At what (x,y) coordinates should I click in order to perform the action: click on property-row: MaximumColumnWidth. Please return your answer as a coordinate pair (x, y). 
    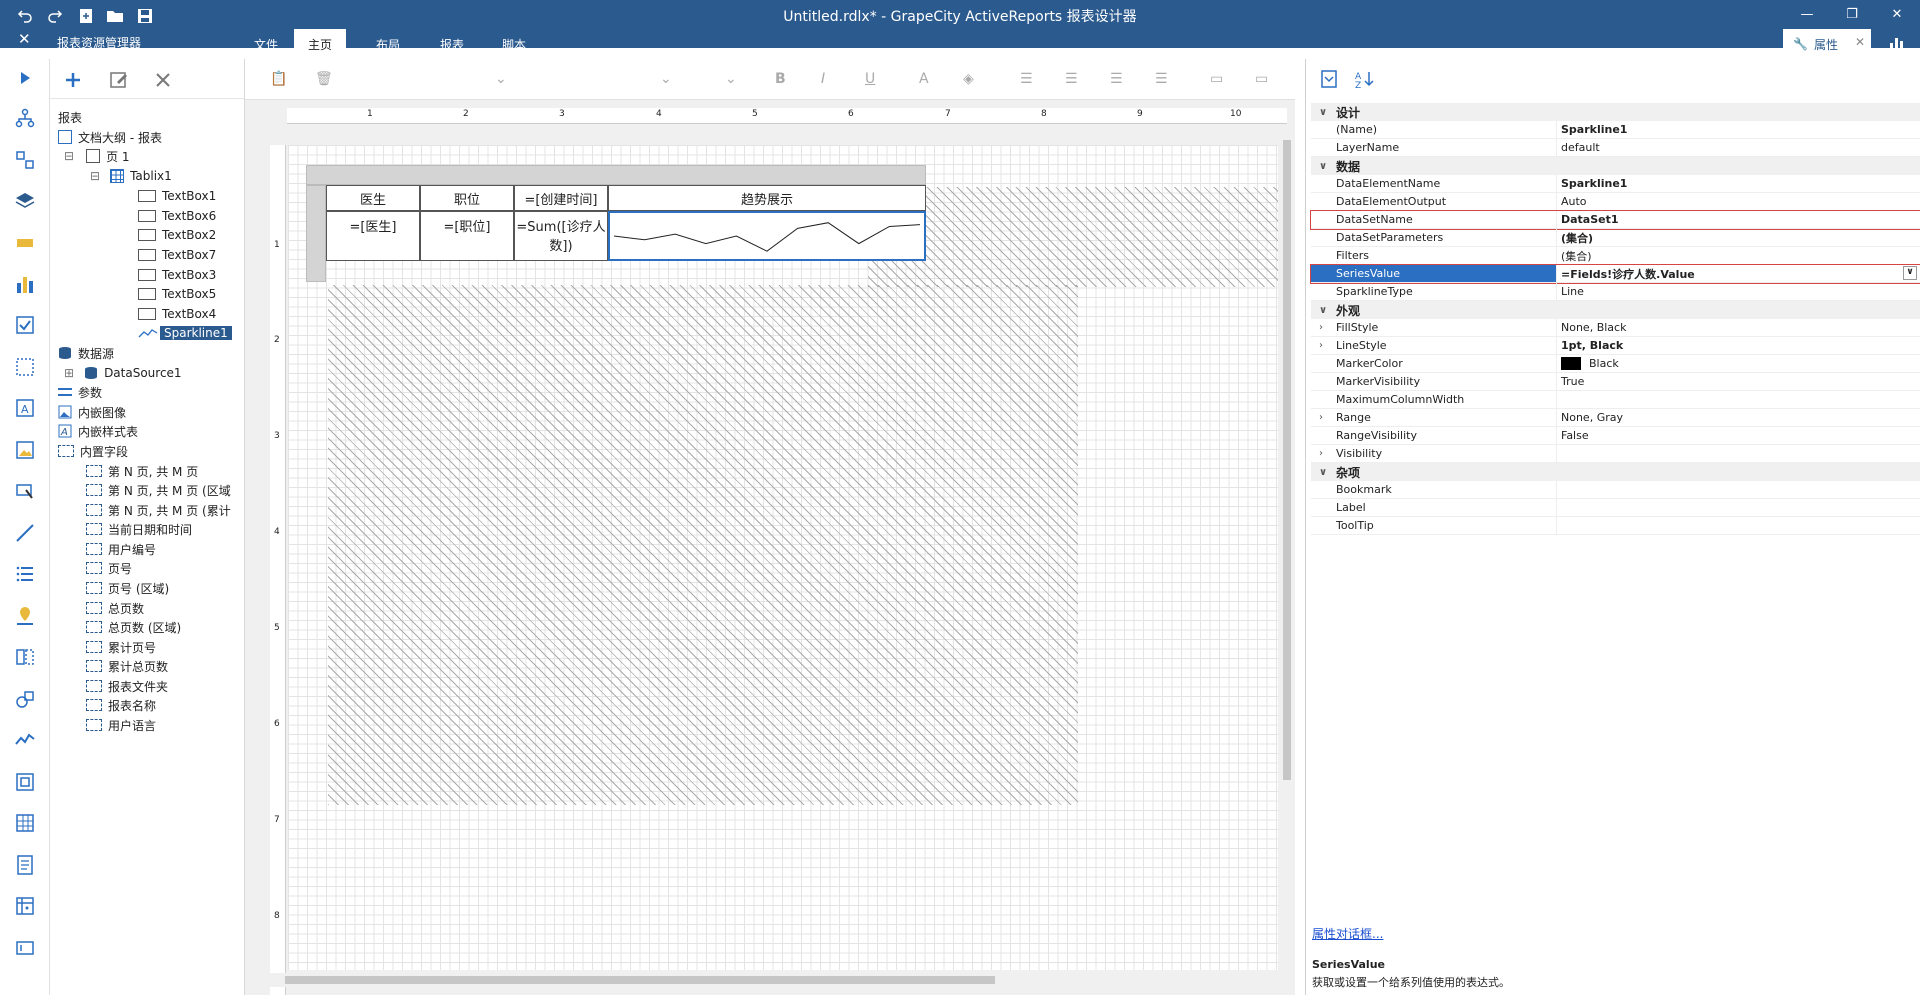
    Looking at the image, I should click on (1615, 400).